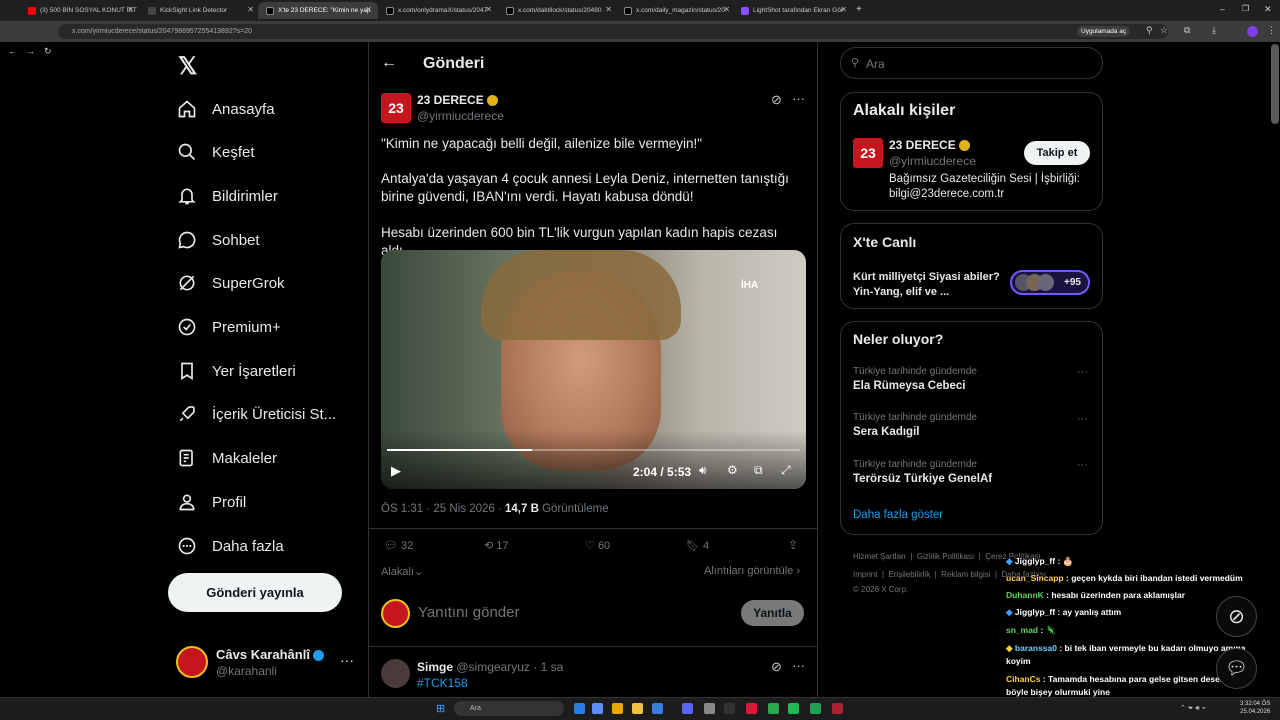 This screenshot has height=720, width=1280. Describe the element at coordinates (1050, 282) in the screenshot. I see `live-listeners: +95` at that location.